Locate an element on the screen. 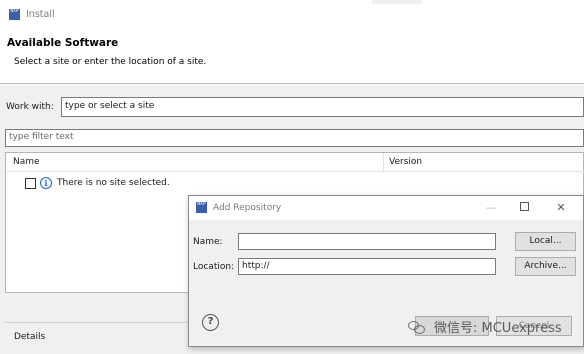 The image size is (584, 354). column-header-version: Version is located at coordinates (484, 162).